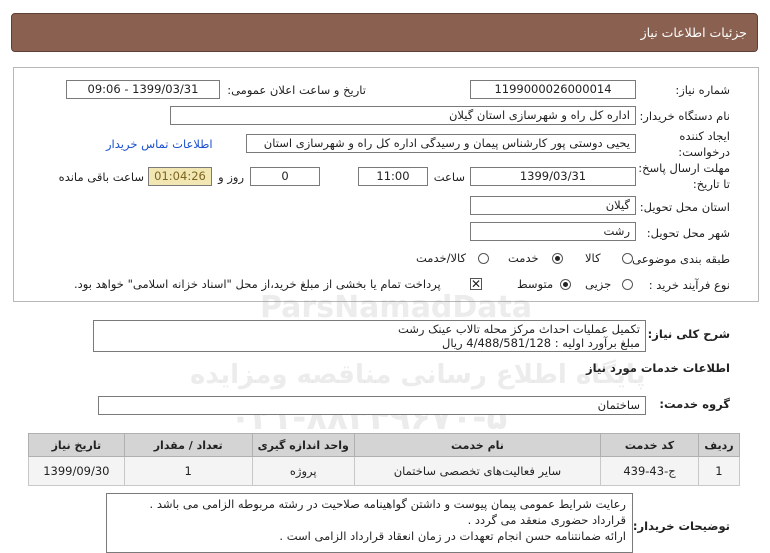 This screenshot has height=553, width=770. What do you see at coordinates (565, 284) in the screenshot?
I see `process-medium-radio` at bounding box center [565, 284].